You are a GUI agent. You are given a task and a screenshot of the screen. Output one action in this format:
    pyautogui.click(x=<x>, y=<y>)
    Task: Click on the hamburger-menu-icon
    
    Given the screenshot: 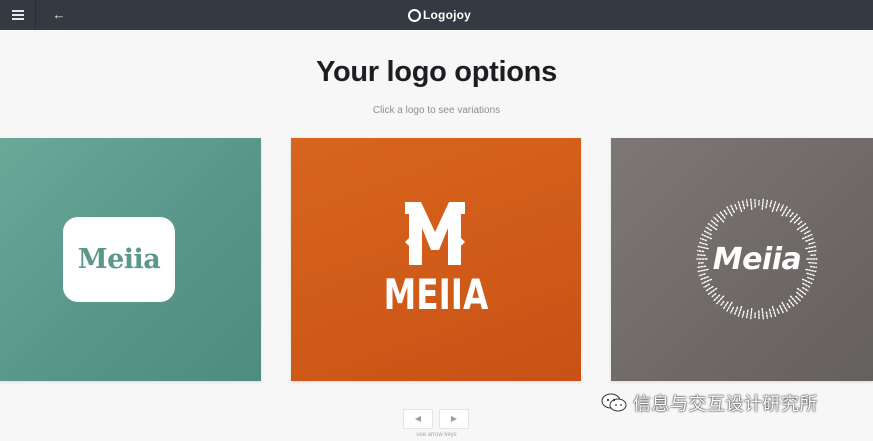 What is the action you would take?
    pyautogui.click(x=17, y=15)
    